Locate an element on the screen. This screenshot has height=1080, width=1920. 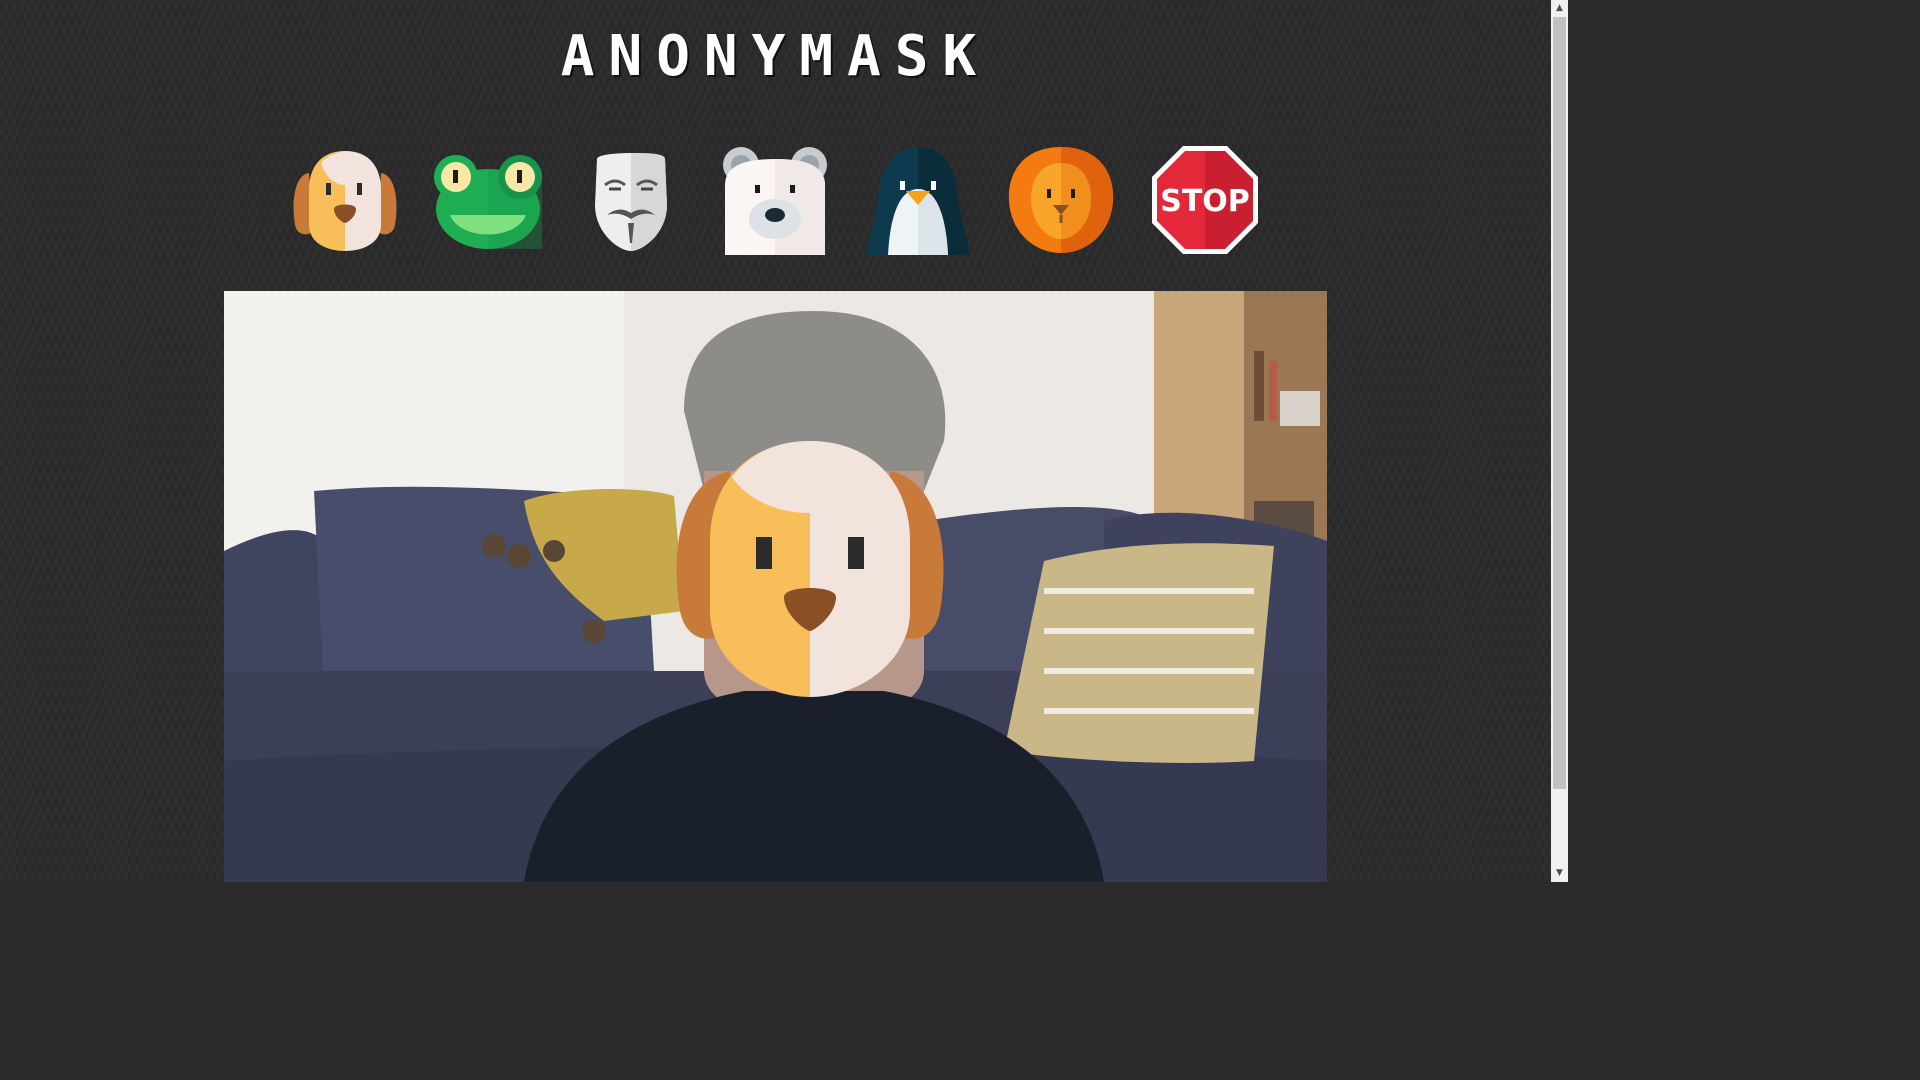
scroll-down-arrow-icon: ▼ is located at coordinates (1559, 873).